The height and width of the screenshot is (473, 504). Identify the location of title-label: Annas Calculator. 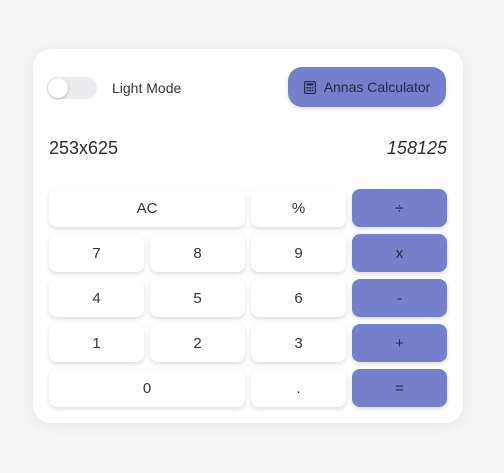
(377, 87).